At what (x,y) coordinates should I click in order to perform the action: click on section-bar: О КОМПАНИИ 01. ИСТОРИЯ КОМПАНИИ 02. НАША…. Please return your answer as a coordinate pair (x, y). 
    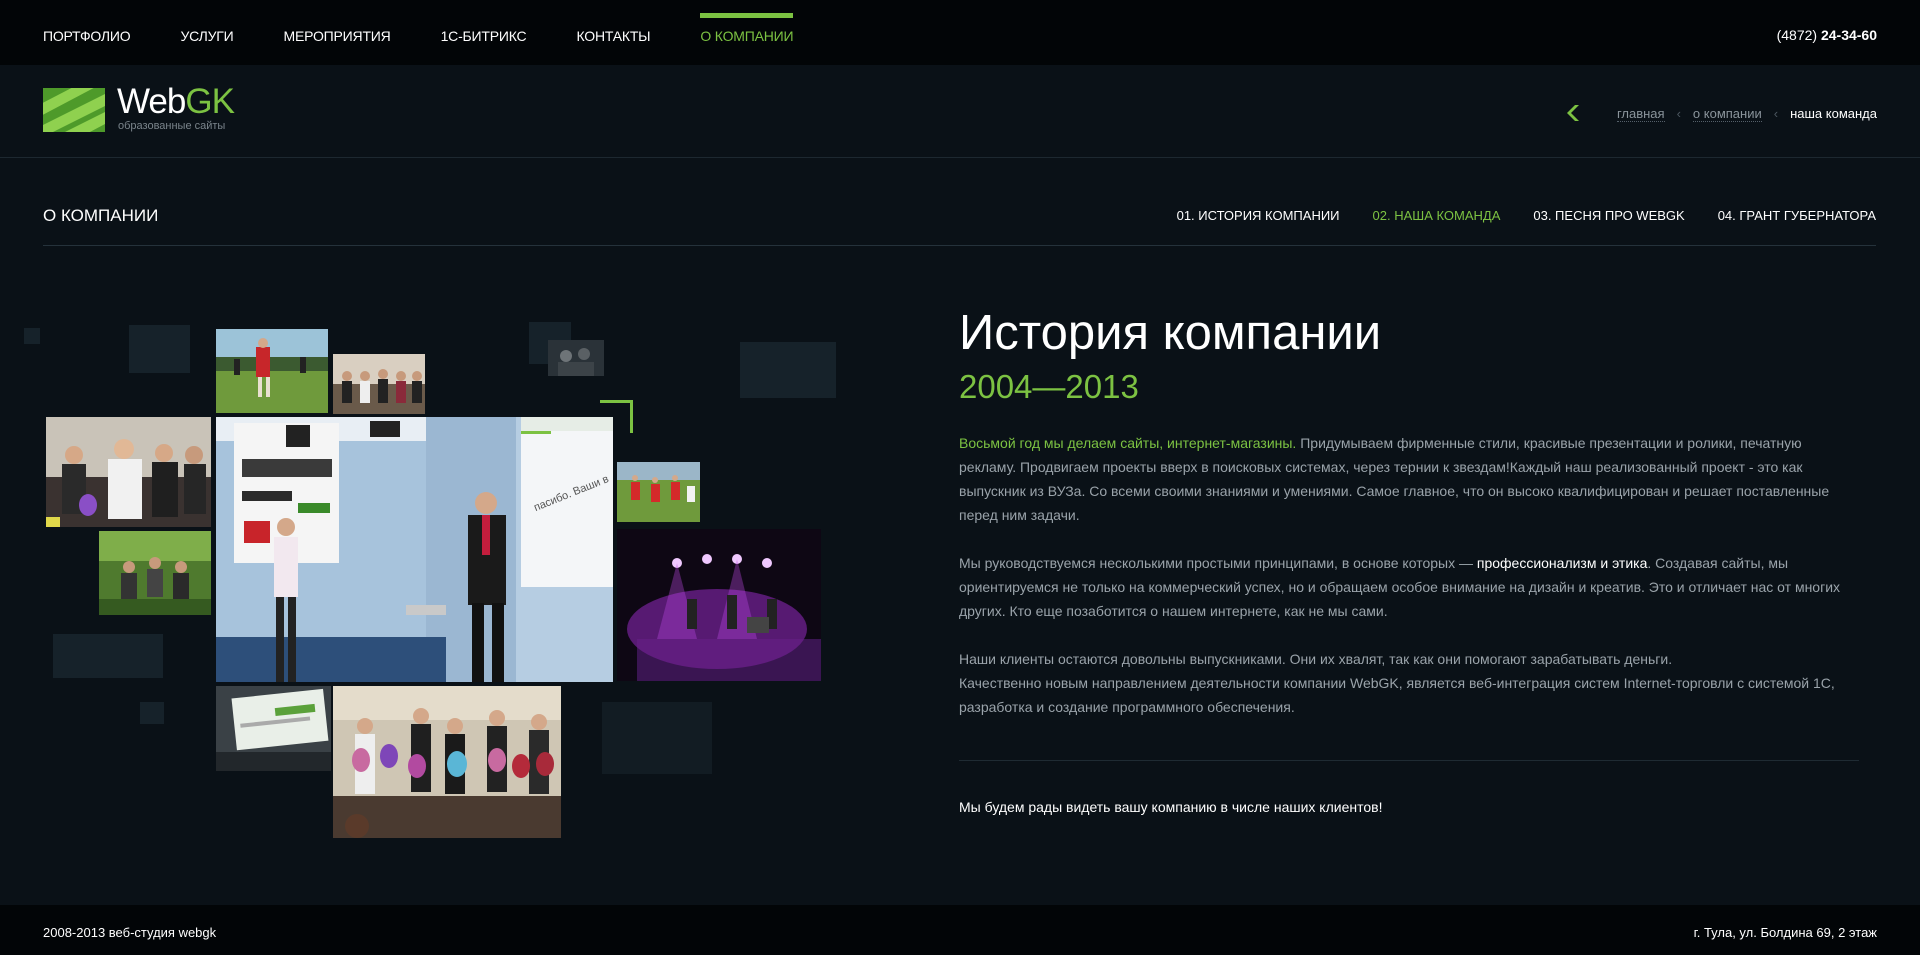
    Looking at the image, I should click on (959, 202).